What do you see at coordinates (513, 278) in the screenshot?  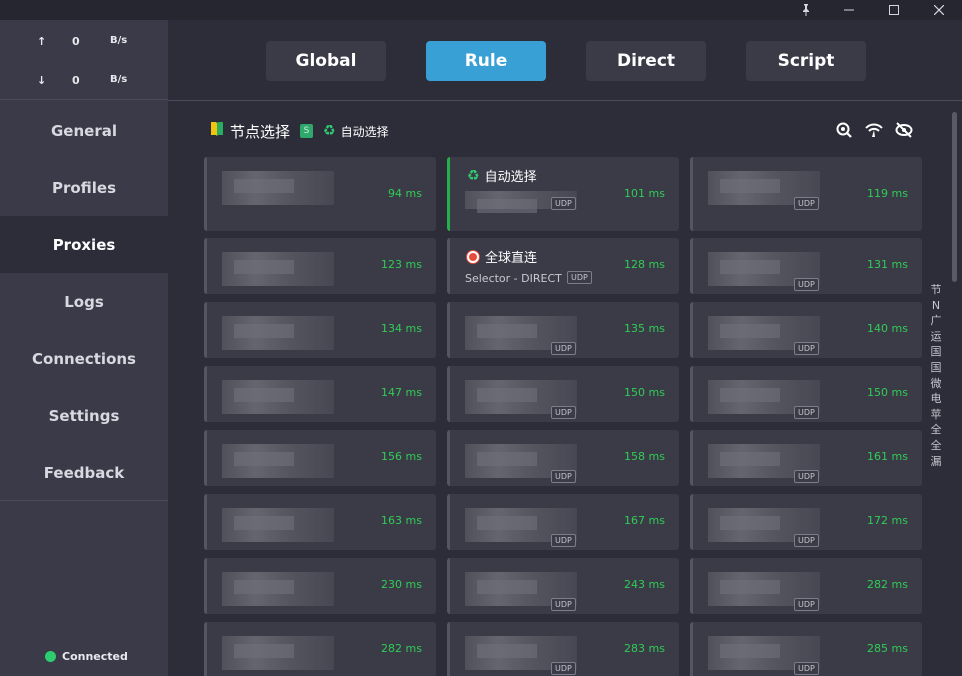 I see `proxy-type: Selector - DIRECT` at bounding box center [513, 278].